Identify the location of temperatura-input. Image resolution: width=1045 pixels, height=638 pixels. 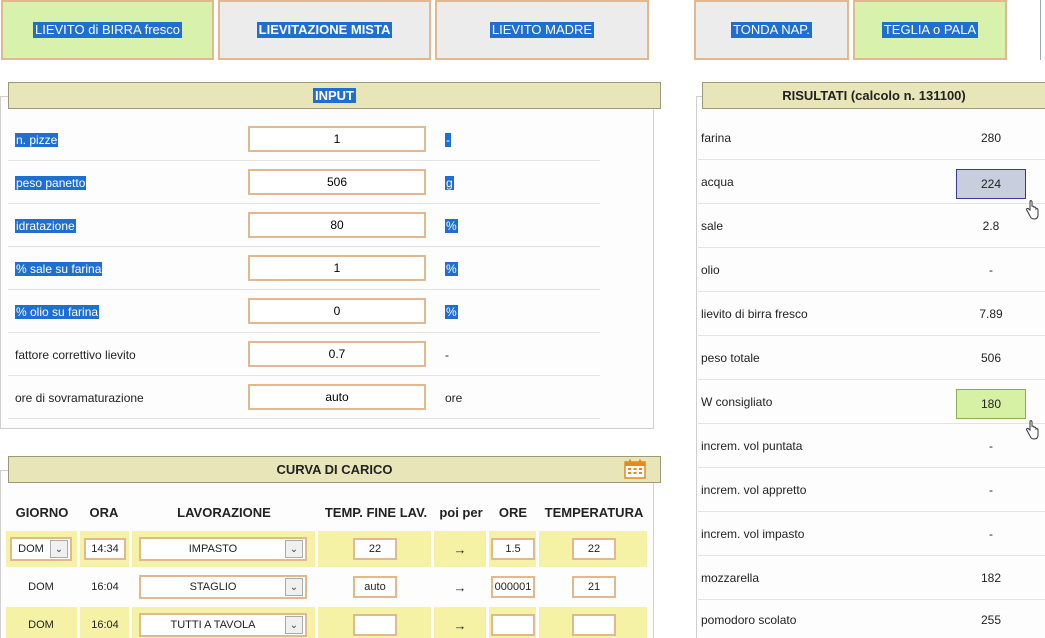
(594, 625).